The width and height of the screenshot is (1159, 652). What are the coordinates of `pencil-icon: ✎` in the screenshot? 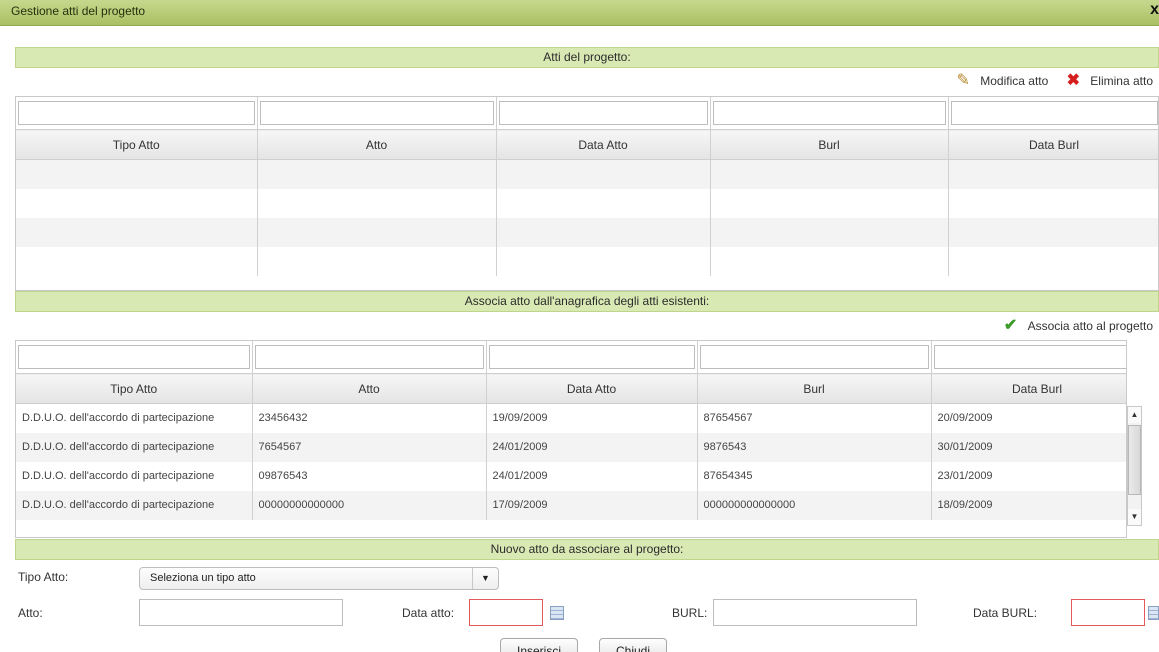 It's located at (963, 80).